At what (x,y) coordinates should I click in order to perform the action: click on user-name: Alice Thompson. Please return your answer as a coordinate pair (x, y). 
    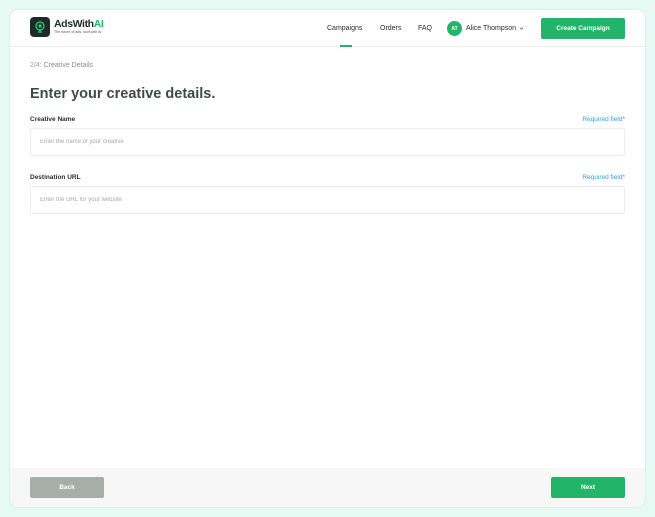
    Looking at the image, I should click on (491, 28).